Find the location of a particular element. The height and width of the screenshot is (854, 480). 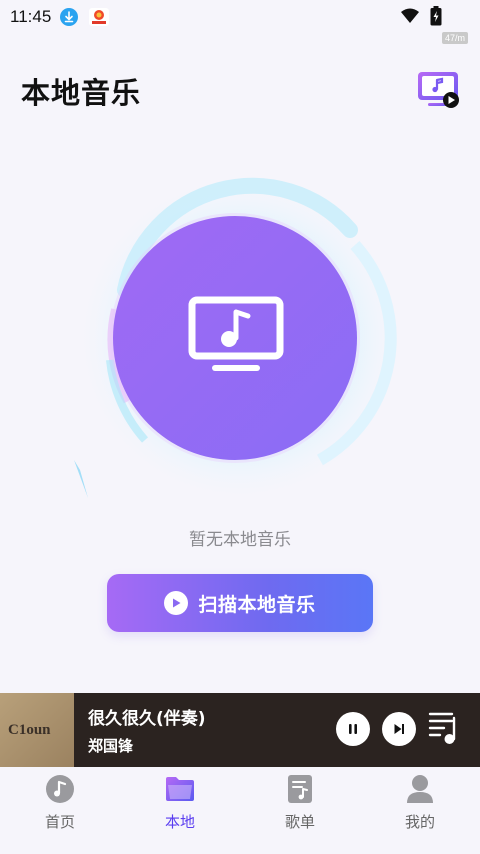

status-time: 11:45 is located at coordinates (31, 16).